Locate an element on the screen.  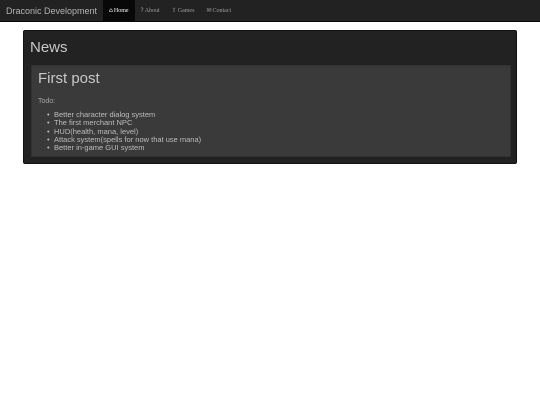
nav-item-games: ⇧ Games is located at coordinates (183, 10).